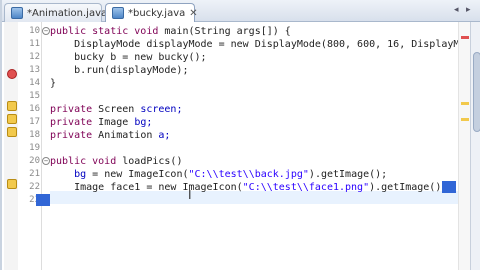  What do you see at coordinates (465, 37) in the screenshot?
I see `error-ruler-mark` at bounding box center [465, 37].